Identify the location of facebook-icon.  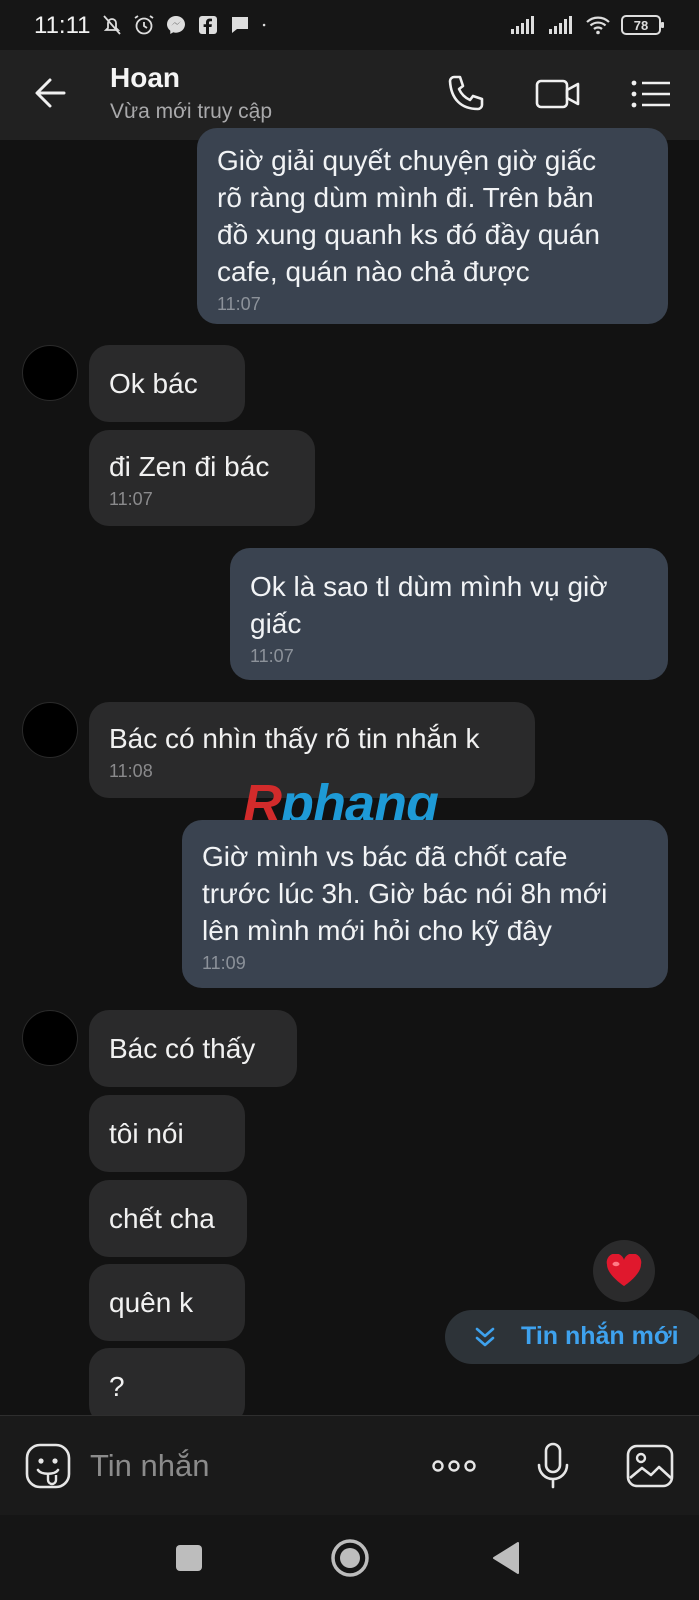
(208, 25).